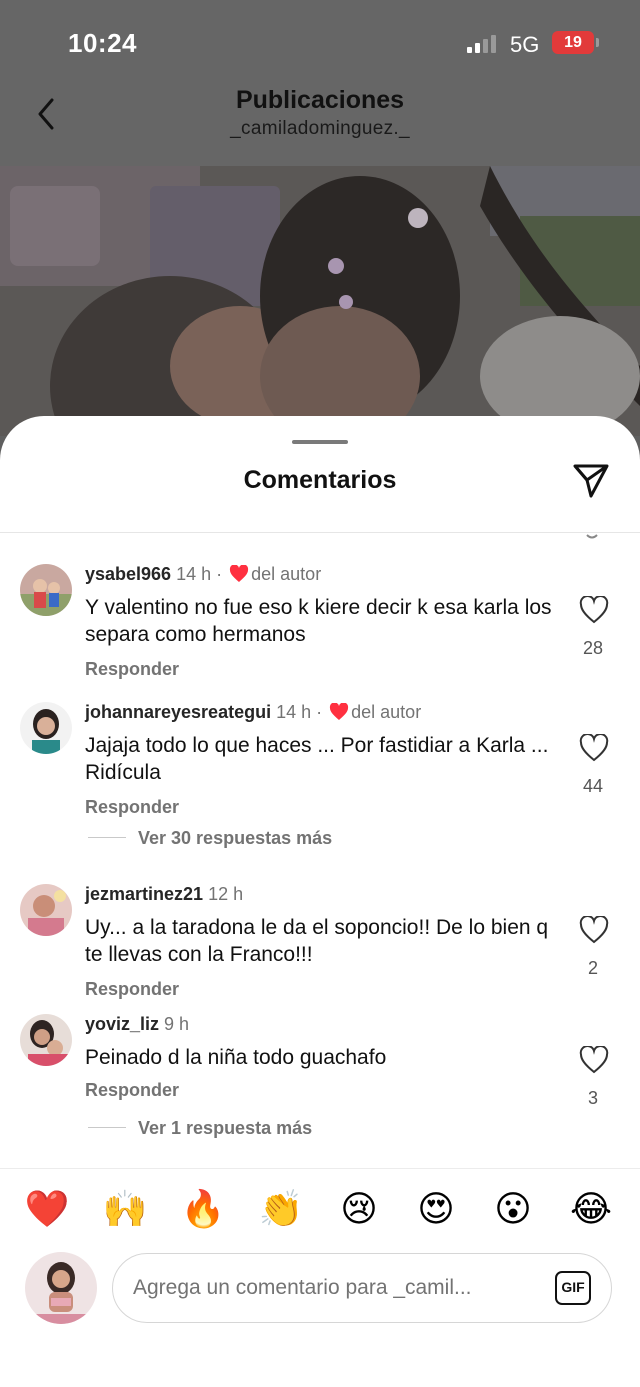 The image size is (640, 1387). Describe the element at coordinates (592, 1098) in the screenshot. I see `like-count: 3` at that location.